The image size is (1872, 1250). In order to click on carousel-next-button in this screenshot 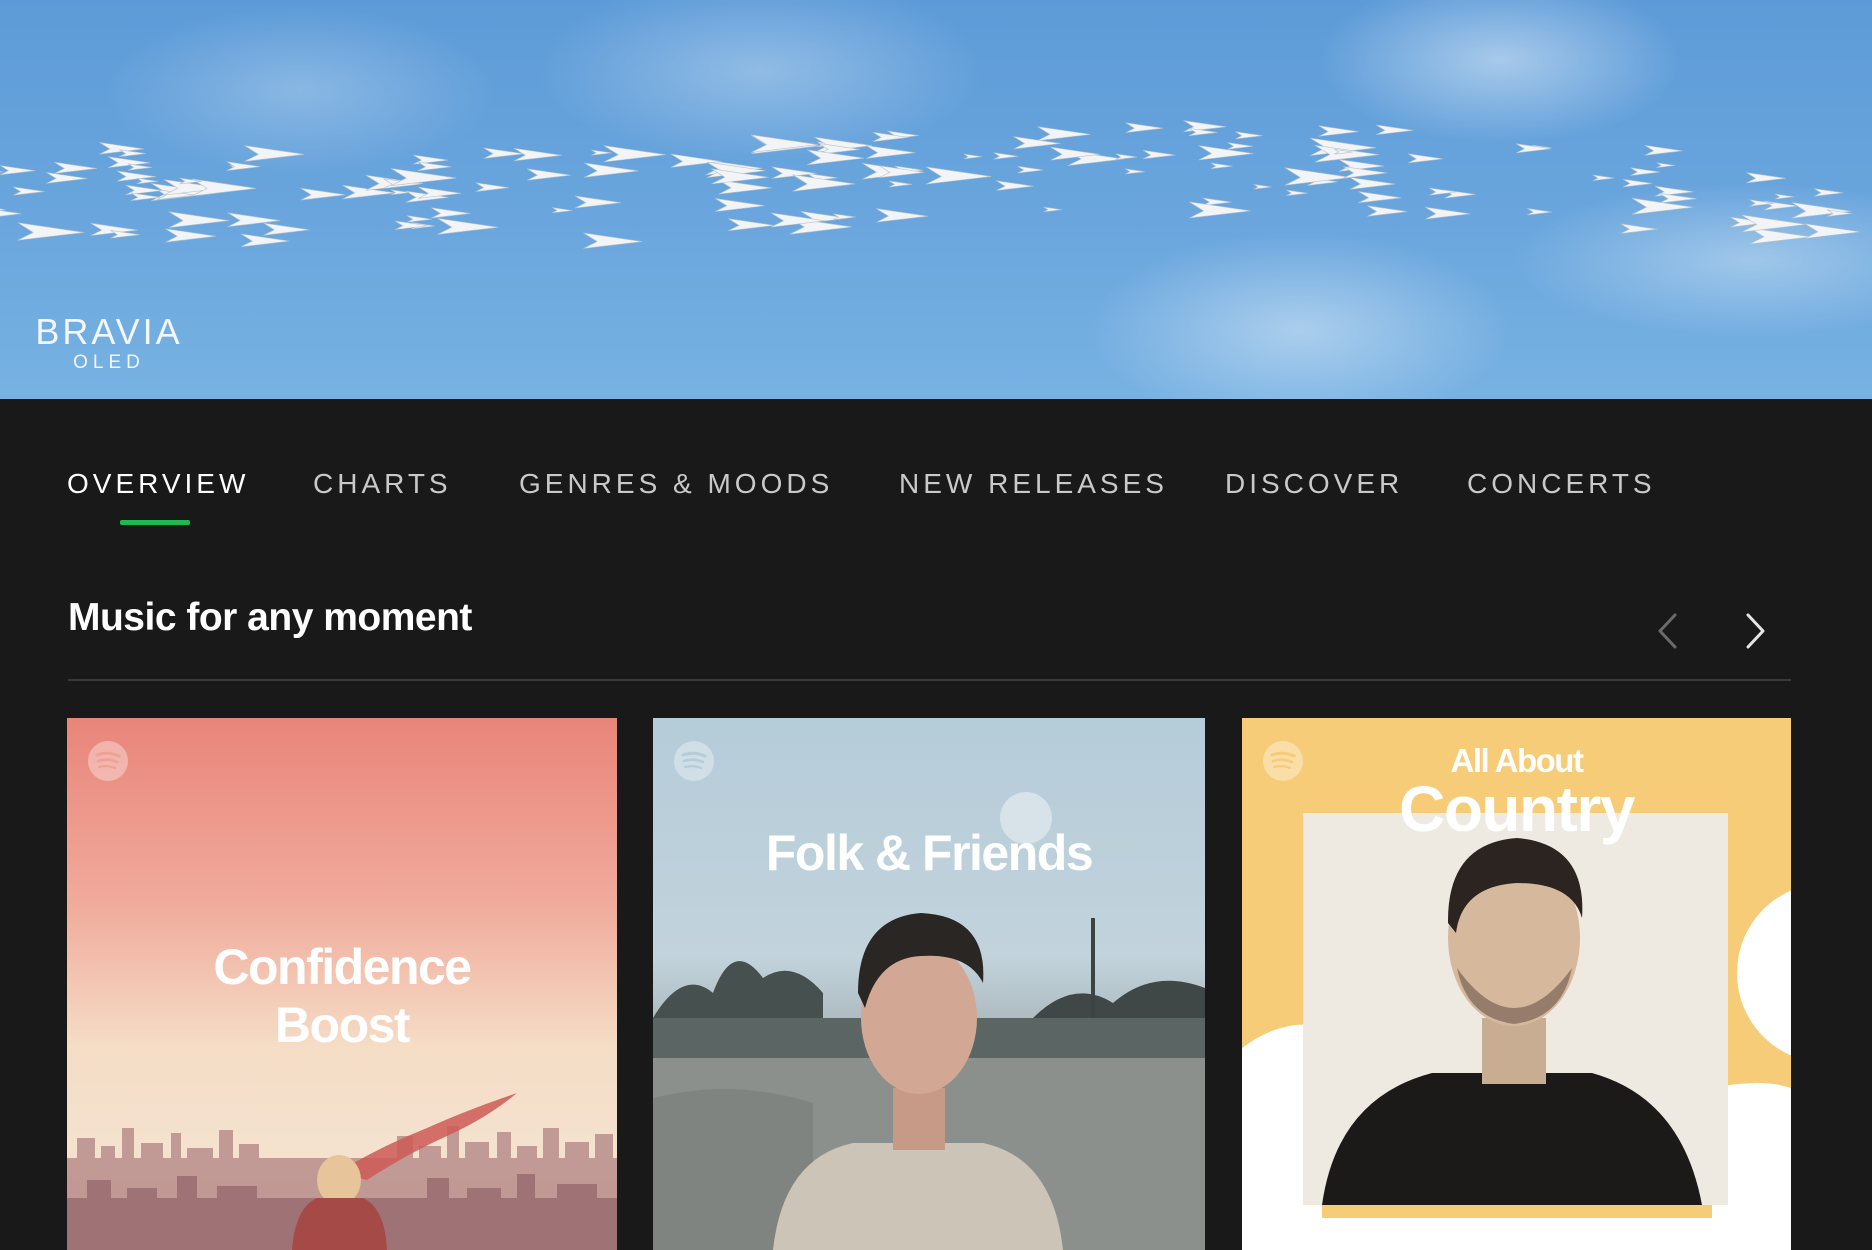, I will do `click(1755, 631)`.